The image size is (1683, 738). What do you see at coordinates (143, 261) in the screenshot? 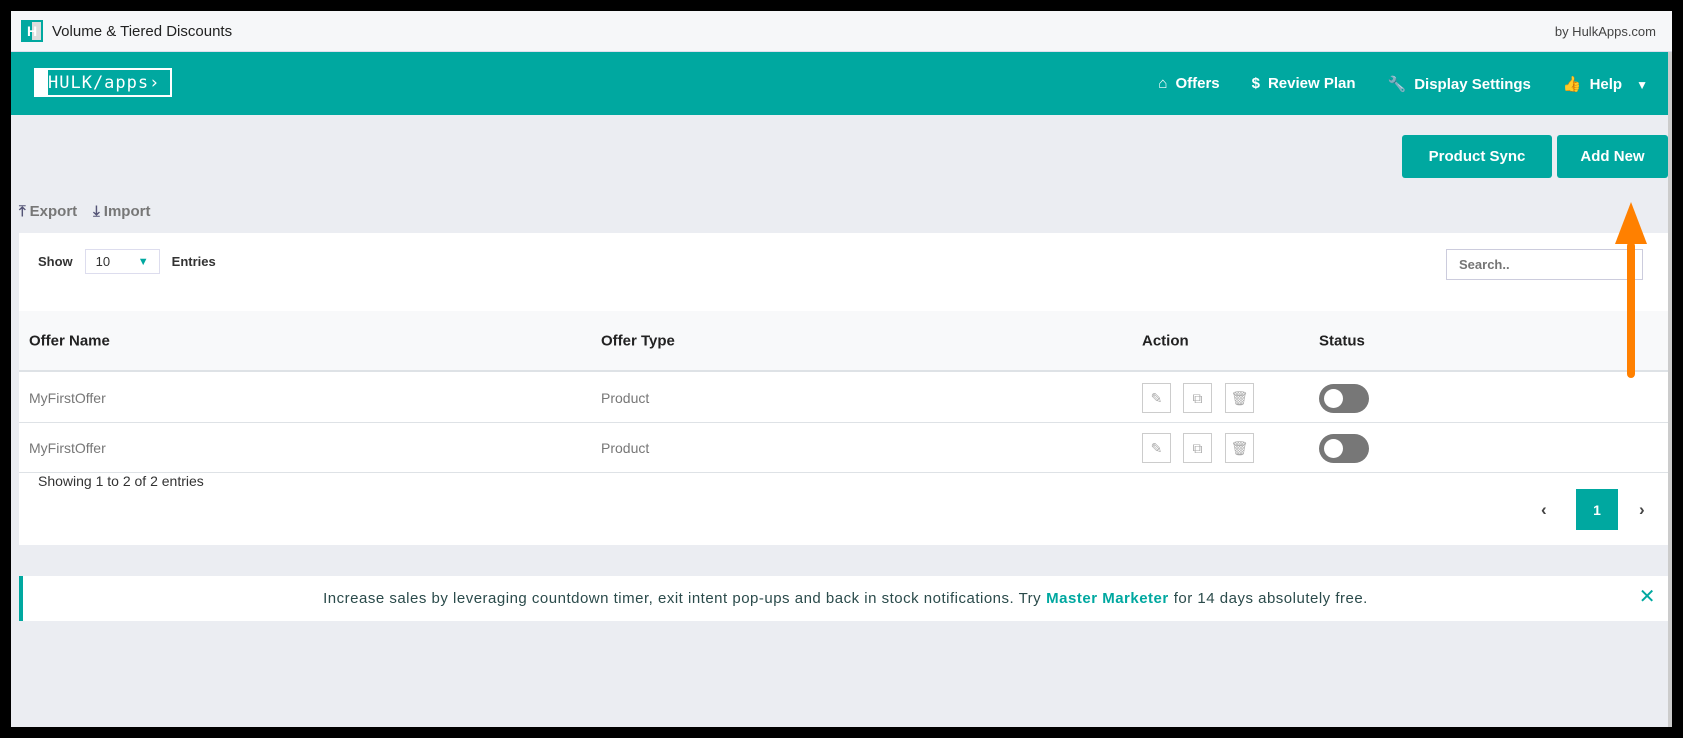
I see `caret-down-icon: ▼` at bounding box center [143, 261].